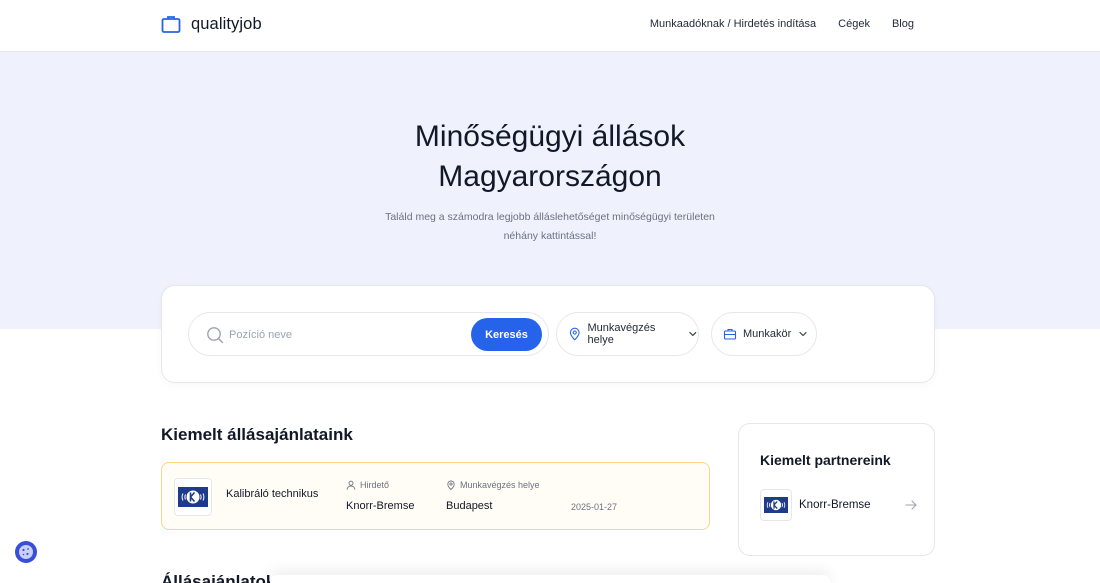  What do you see at coordinates (375, 485) in the screenshot?
I see `advertiser-label-text: Hirdető` at bounding box center [375, 485].